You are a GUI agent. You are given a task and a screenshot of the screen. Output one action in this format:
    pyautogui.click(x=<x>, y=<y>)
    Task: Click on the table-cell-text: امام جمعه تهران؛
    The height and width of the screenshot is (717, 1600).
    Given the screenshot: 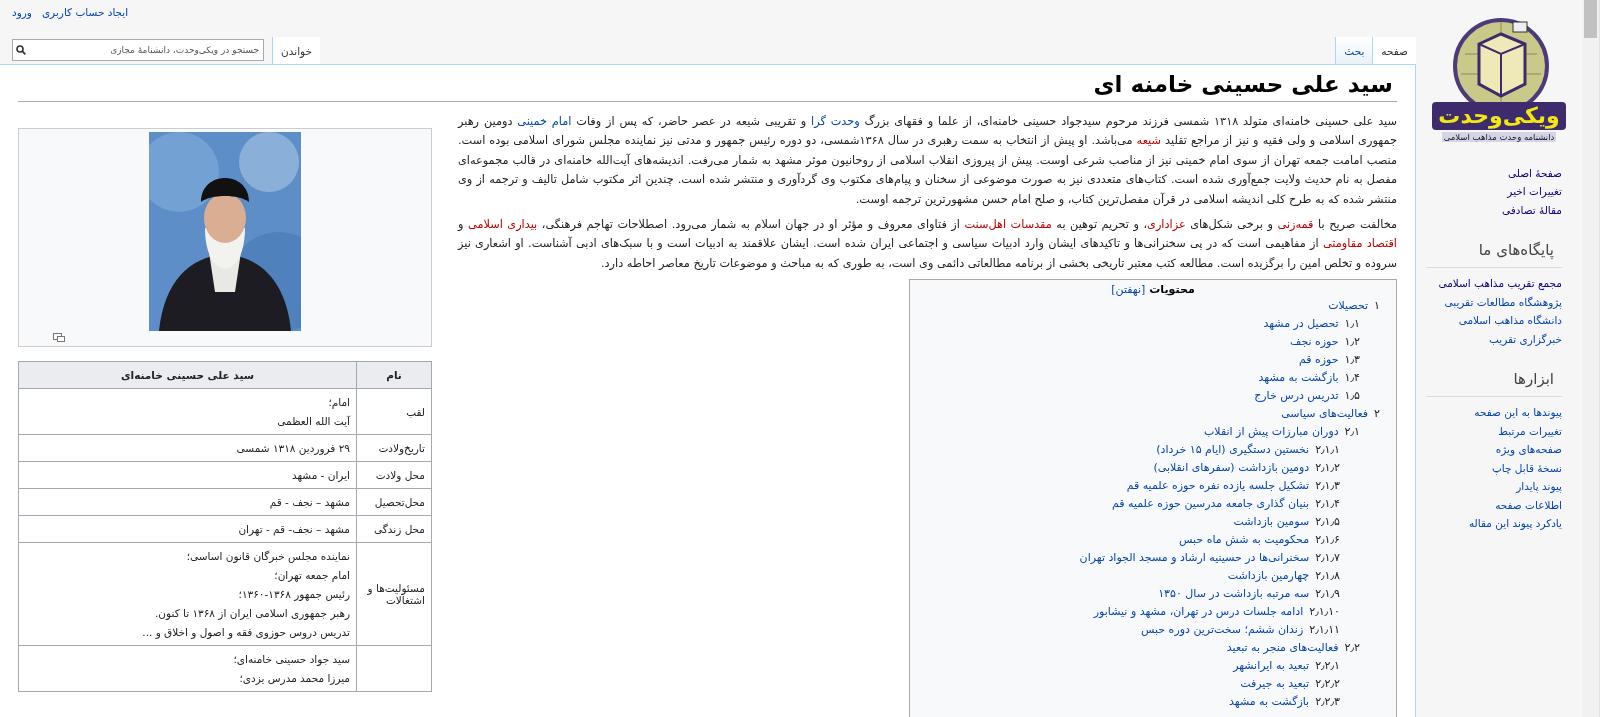 What is the action you would take?
    pyautogui.click(x=311, y=575)
    